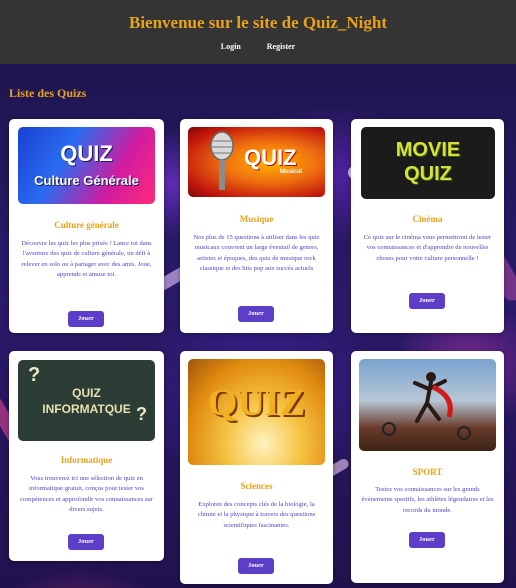  I want to click on thumbnail-text: Musical, so click(291, 172).